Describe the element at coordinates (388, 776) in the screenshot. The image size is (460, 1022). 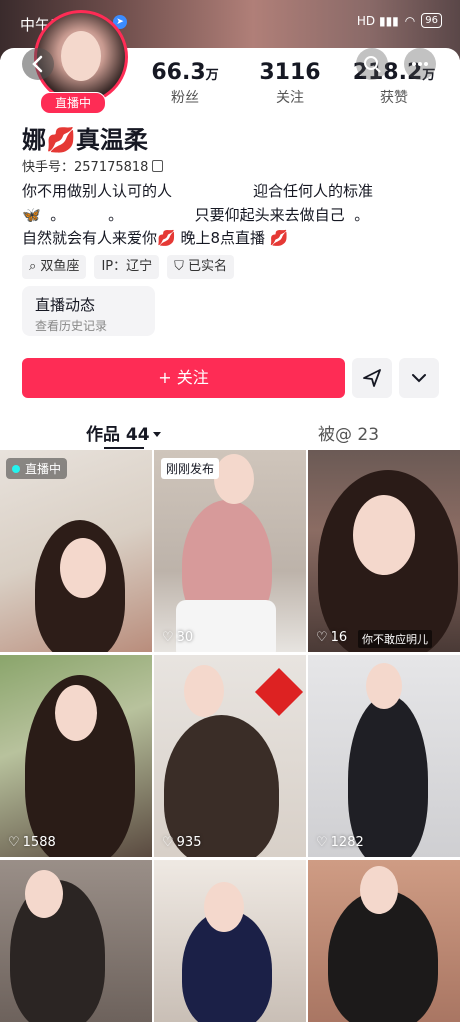
I see `thumbnail-figure` at that location.